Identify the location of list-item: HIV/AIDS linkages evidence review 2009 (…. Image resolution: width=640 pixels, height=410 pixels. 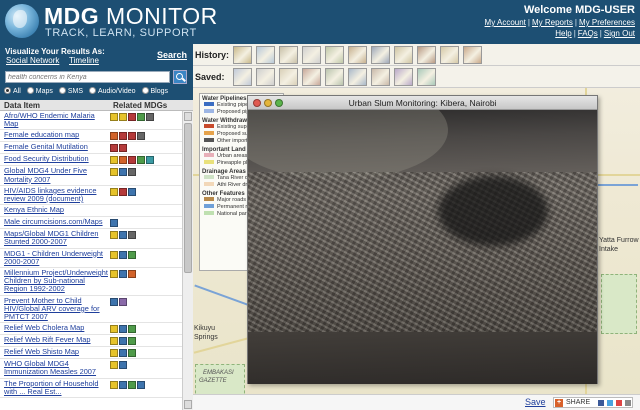
(91, 196).